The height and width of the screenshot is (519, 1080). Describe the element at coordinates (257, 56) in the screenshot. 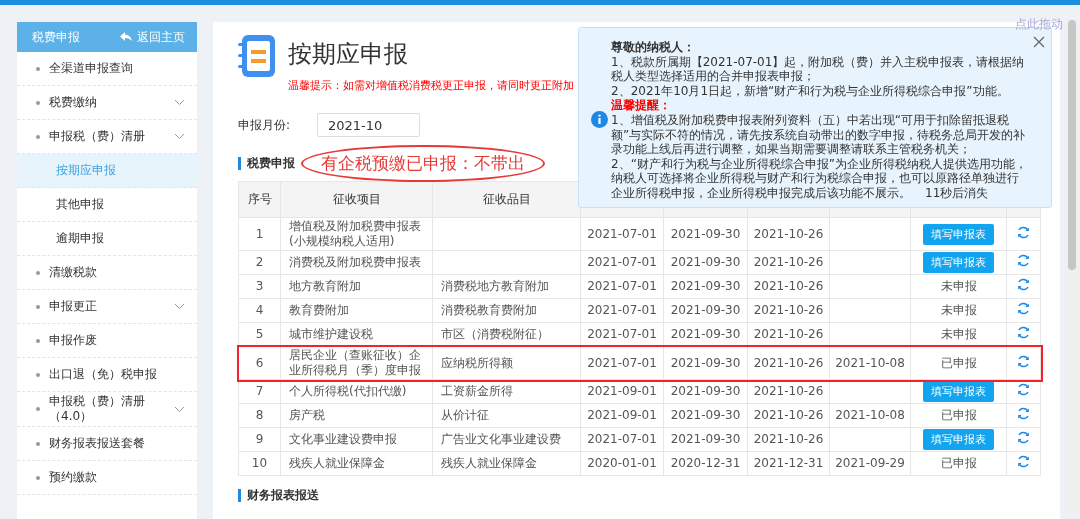

I see `notebook-icon` at that location.